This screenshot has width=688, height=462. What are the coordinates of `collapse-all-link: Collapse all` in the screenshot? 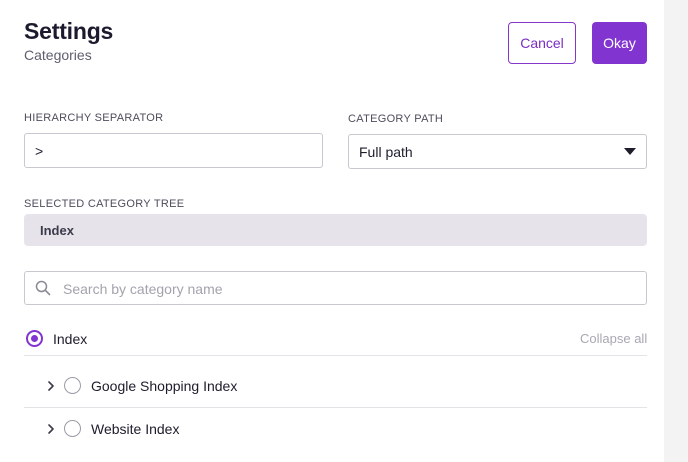 It's located at (613, 338).